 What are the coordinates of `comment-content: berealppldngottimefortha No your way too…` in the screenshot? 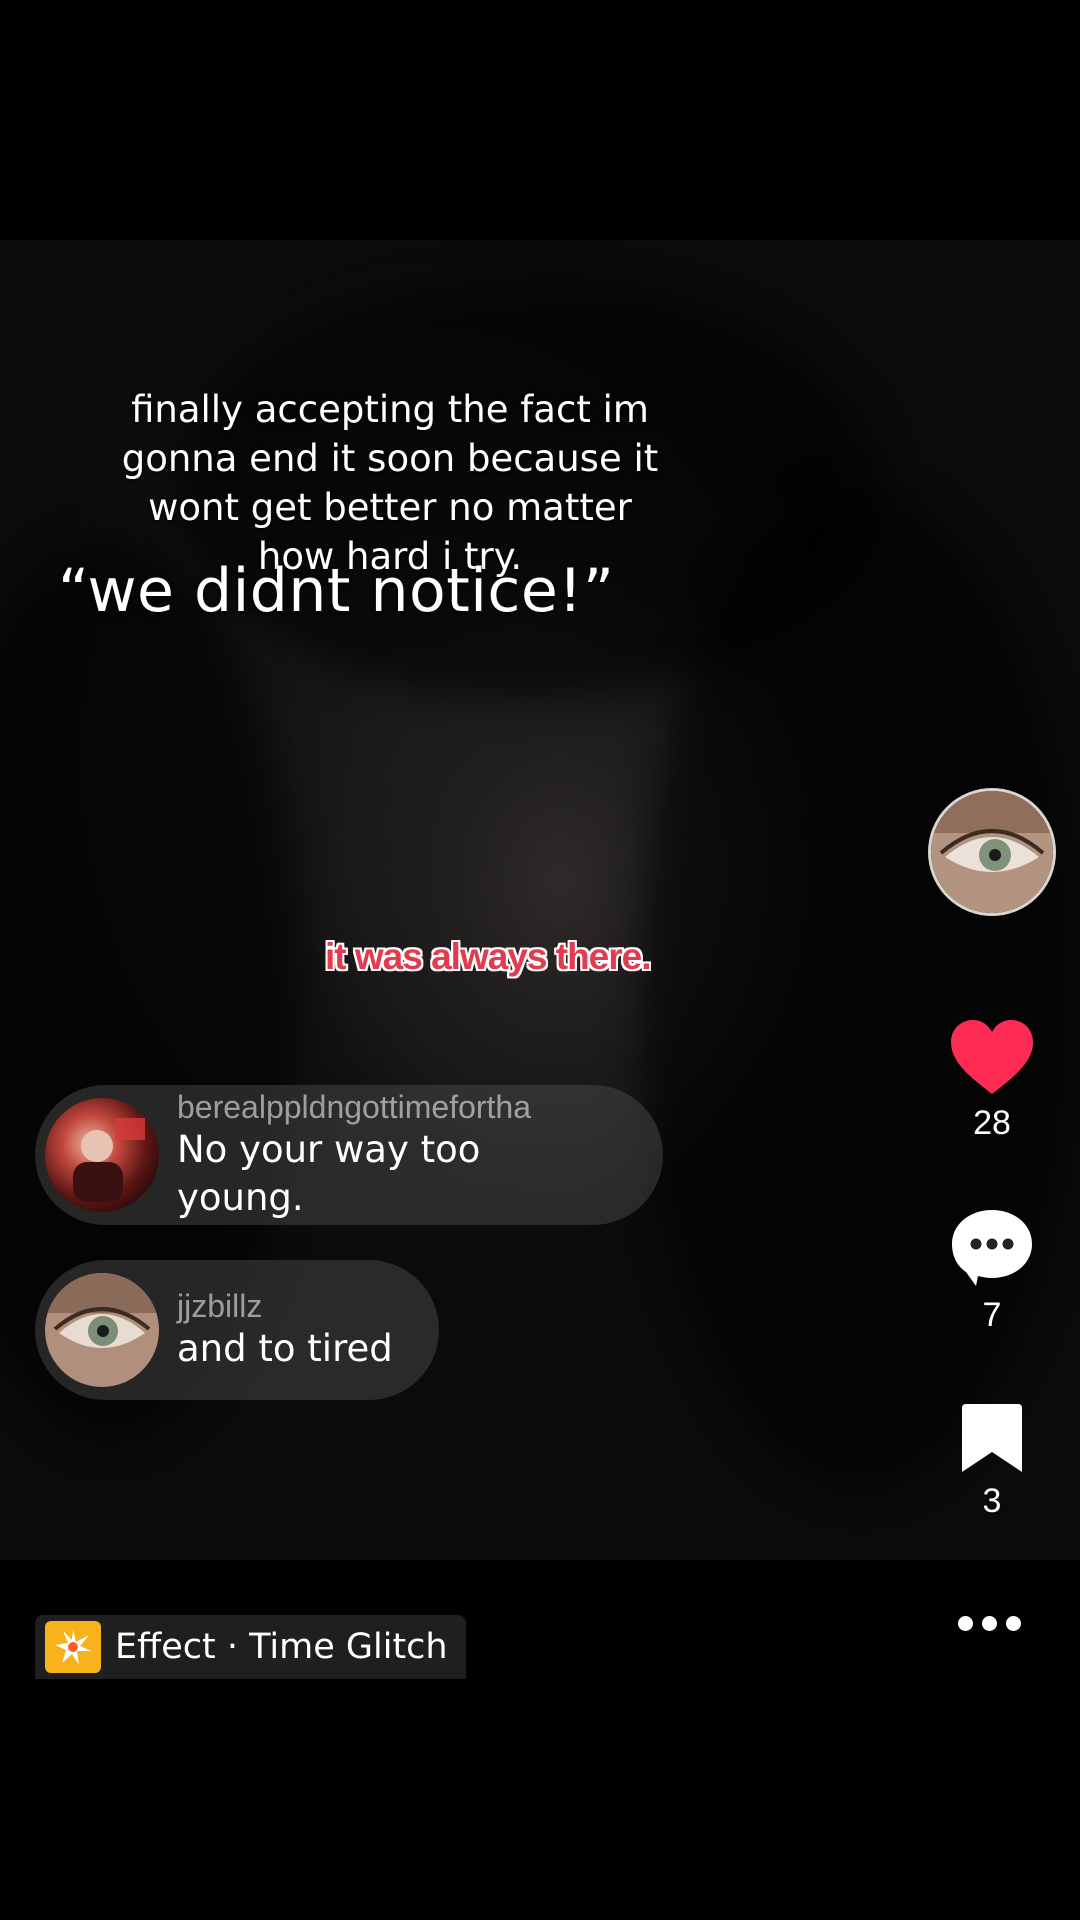 It's located at (397, 1155).